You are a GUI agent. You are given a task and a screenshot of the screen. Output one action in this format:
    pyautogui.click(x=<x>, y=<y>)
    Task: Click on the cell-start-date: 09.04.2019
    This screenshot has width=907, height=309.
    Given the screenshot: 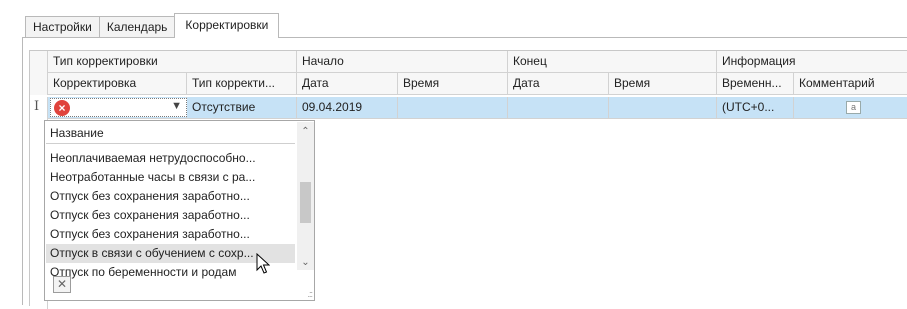 What is the action you would take?
    pyautogui.click(x=347, y=108)
    